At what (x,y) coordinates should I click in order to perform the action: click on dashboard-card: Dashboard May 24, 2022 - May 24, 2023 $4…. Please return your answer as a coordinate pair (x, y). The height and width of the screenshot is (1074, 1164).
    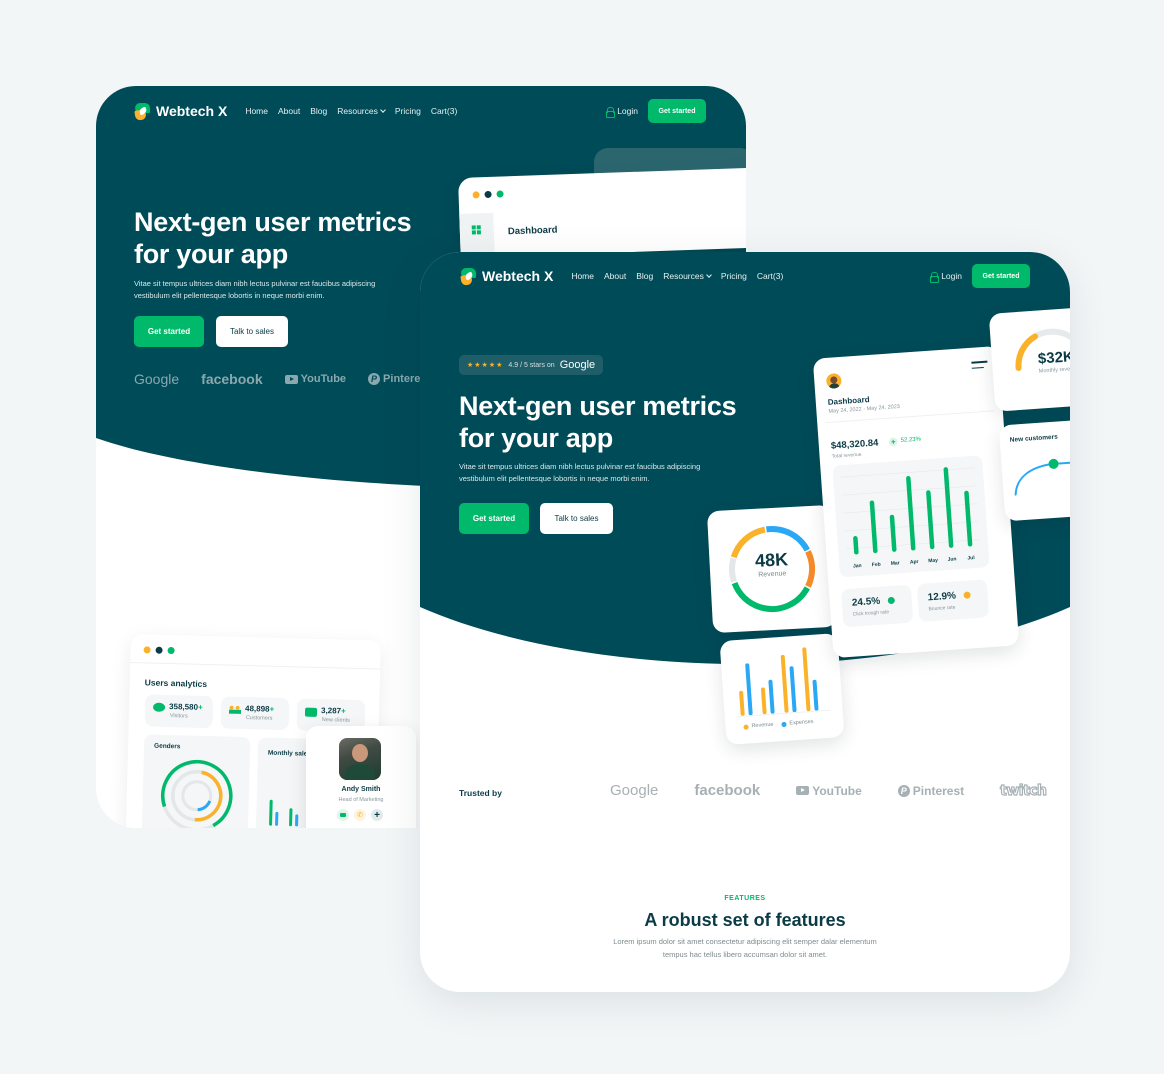
    Looking at the image, I should click on (916, 502).